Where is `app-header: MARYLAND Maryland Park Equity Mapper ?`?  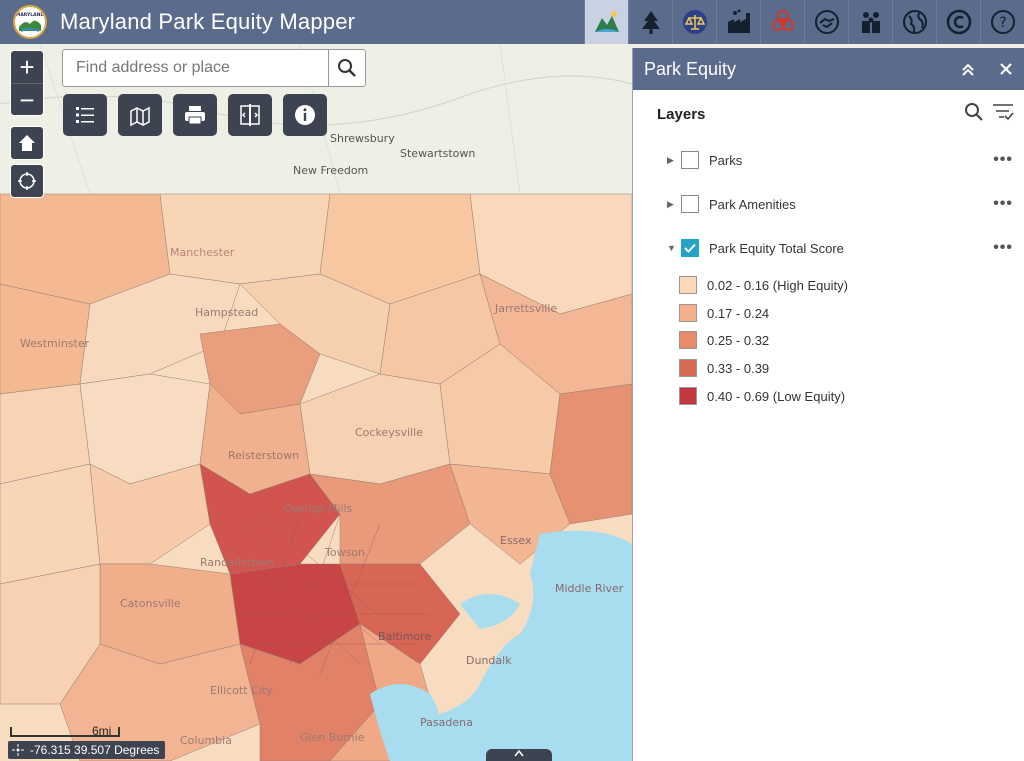 app-header: MARYLAND Maryland Park Equity Mapper ? is located at coordinates (512, 22).